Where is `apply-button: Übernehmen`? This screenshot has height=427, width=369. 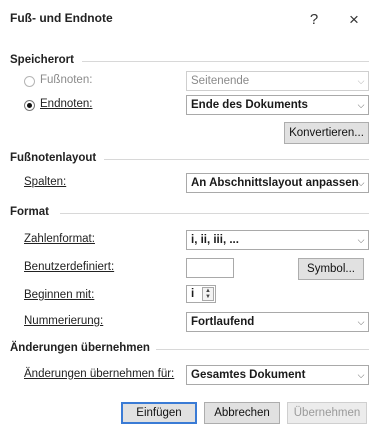 apply-button: Übernehmen is located at coordinates (327, 413).